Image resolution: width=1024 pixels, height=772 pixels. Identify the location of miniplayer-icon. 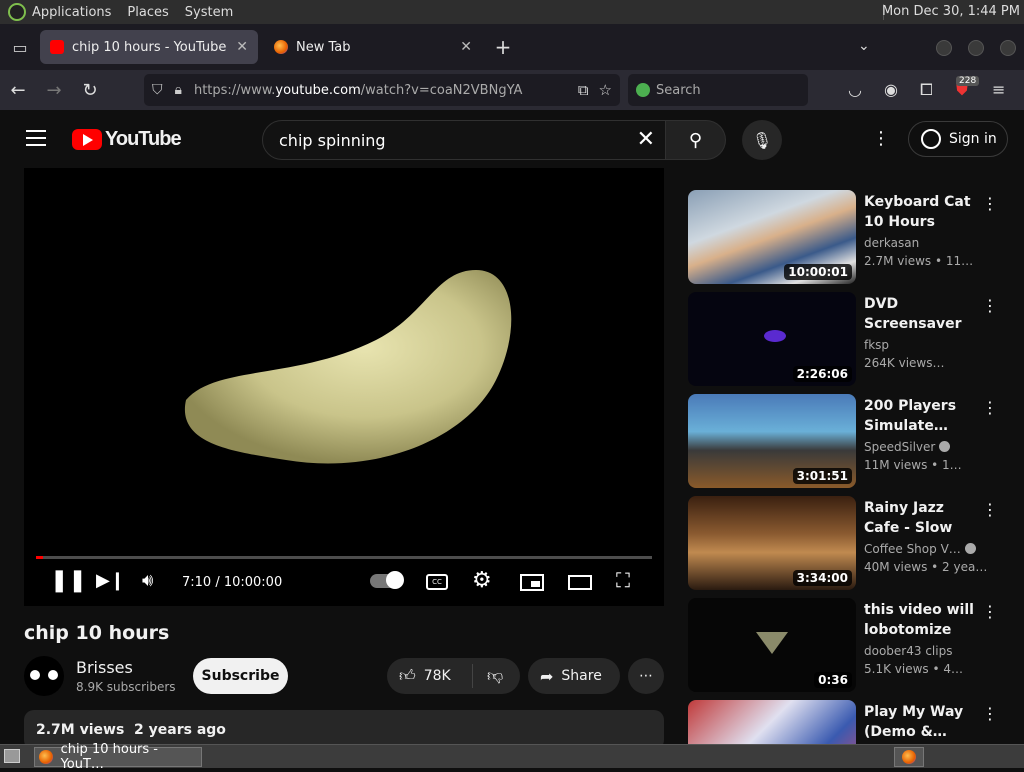
(532, 582).